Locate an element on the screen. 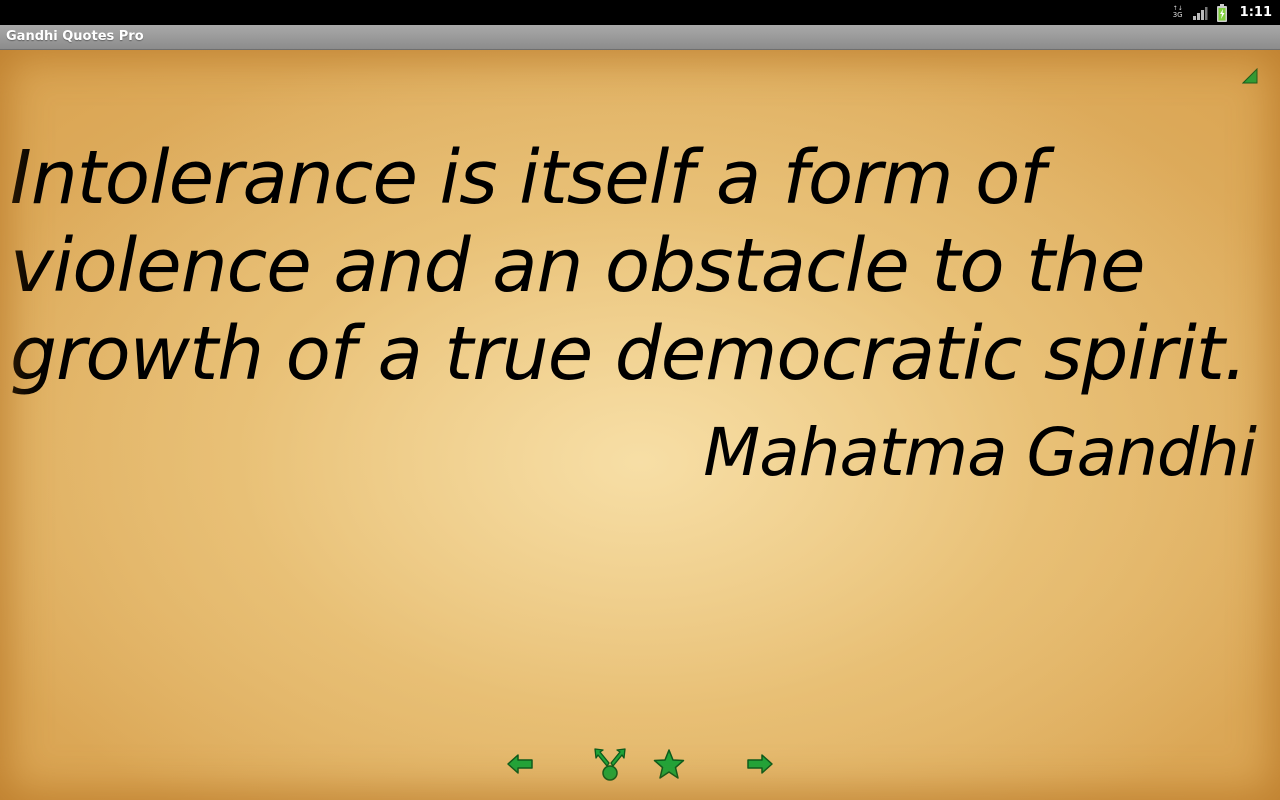 The height and width of the screenshot is (800, 1280). star-icon is located at coordinates (669, 764).